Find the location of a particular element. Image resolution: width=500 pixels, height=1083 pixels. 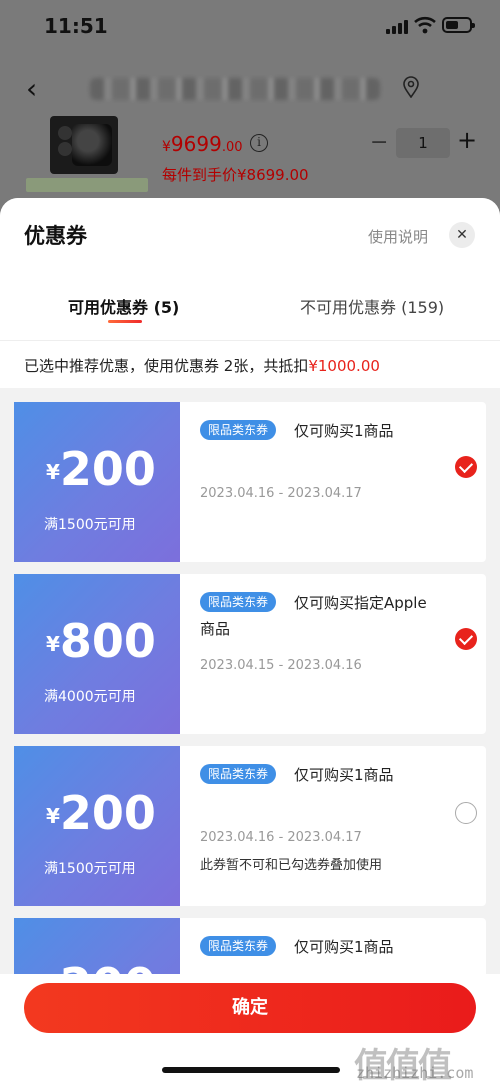

cellular-signal-icon is located at coordinates (398, 26).